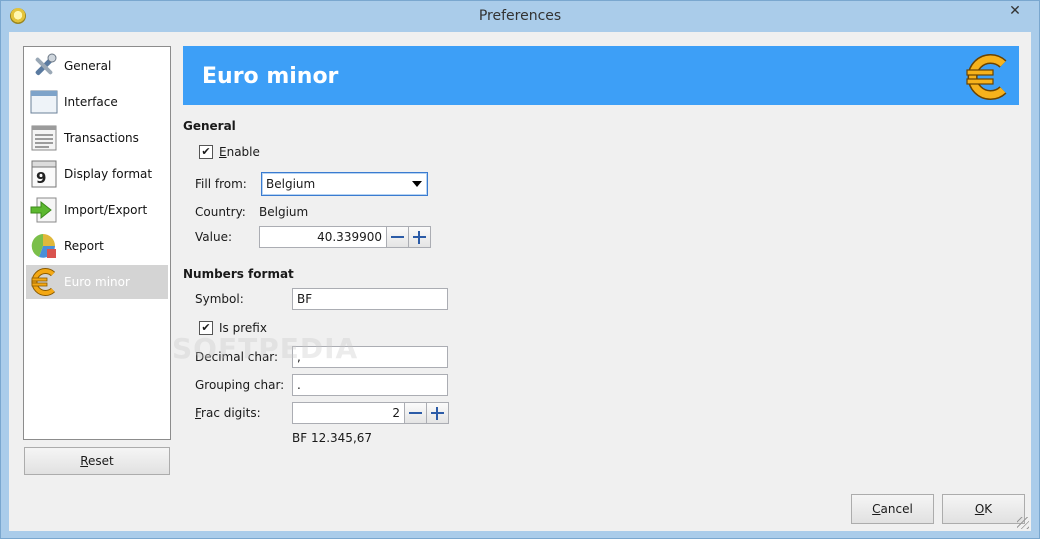 The height and width of the screenshot is (539, 1040). I want to click on title-bar: Preferences ✕, so click(520, 16).